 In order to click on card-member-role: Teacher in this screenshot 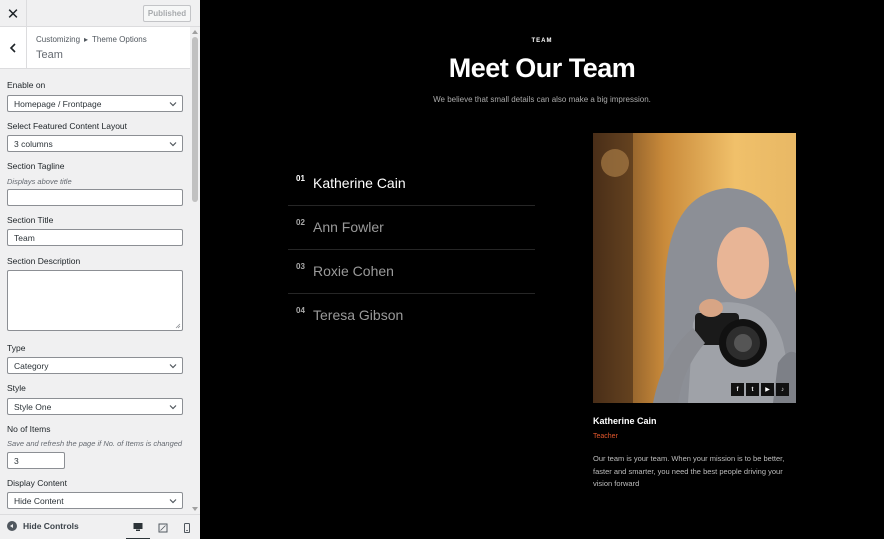, I will do `click(605, 436)`.